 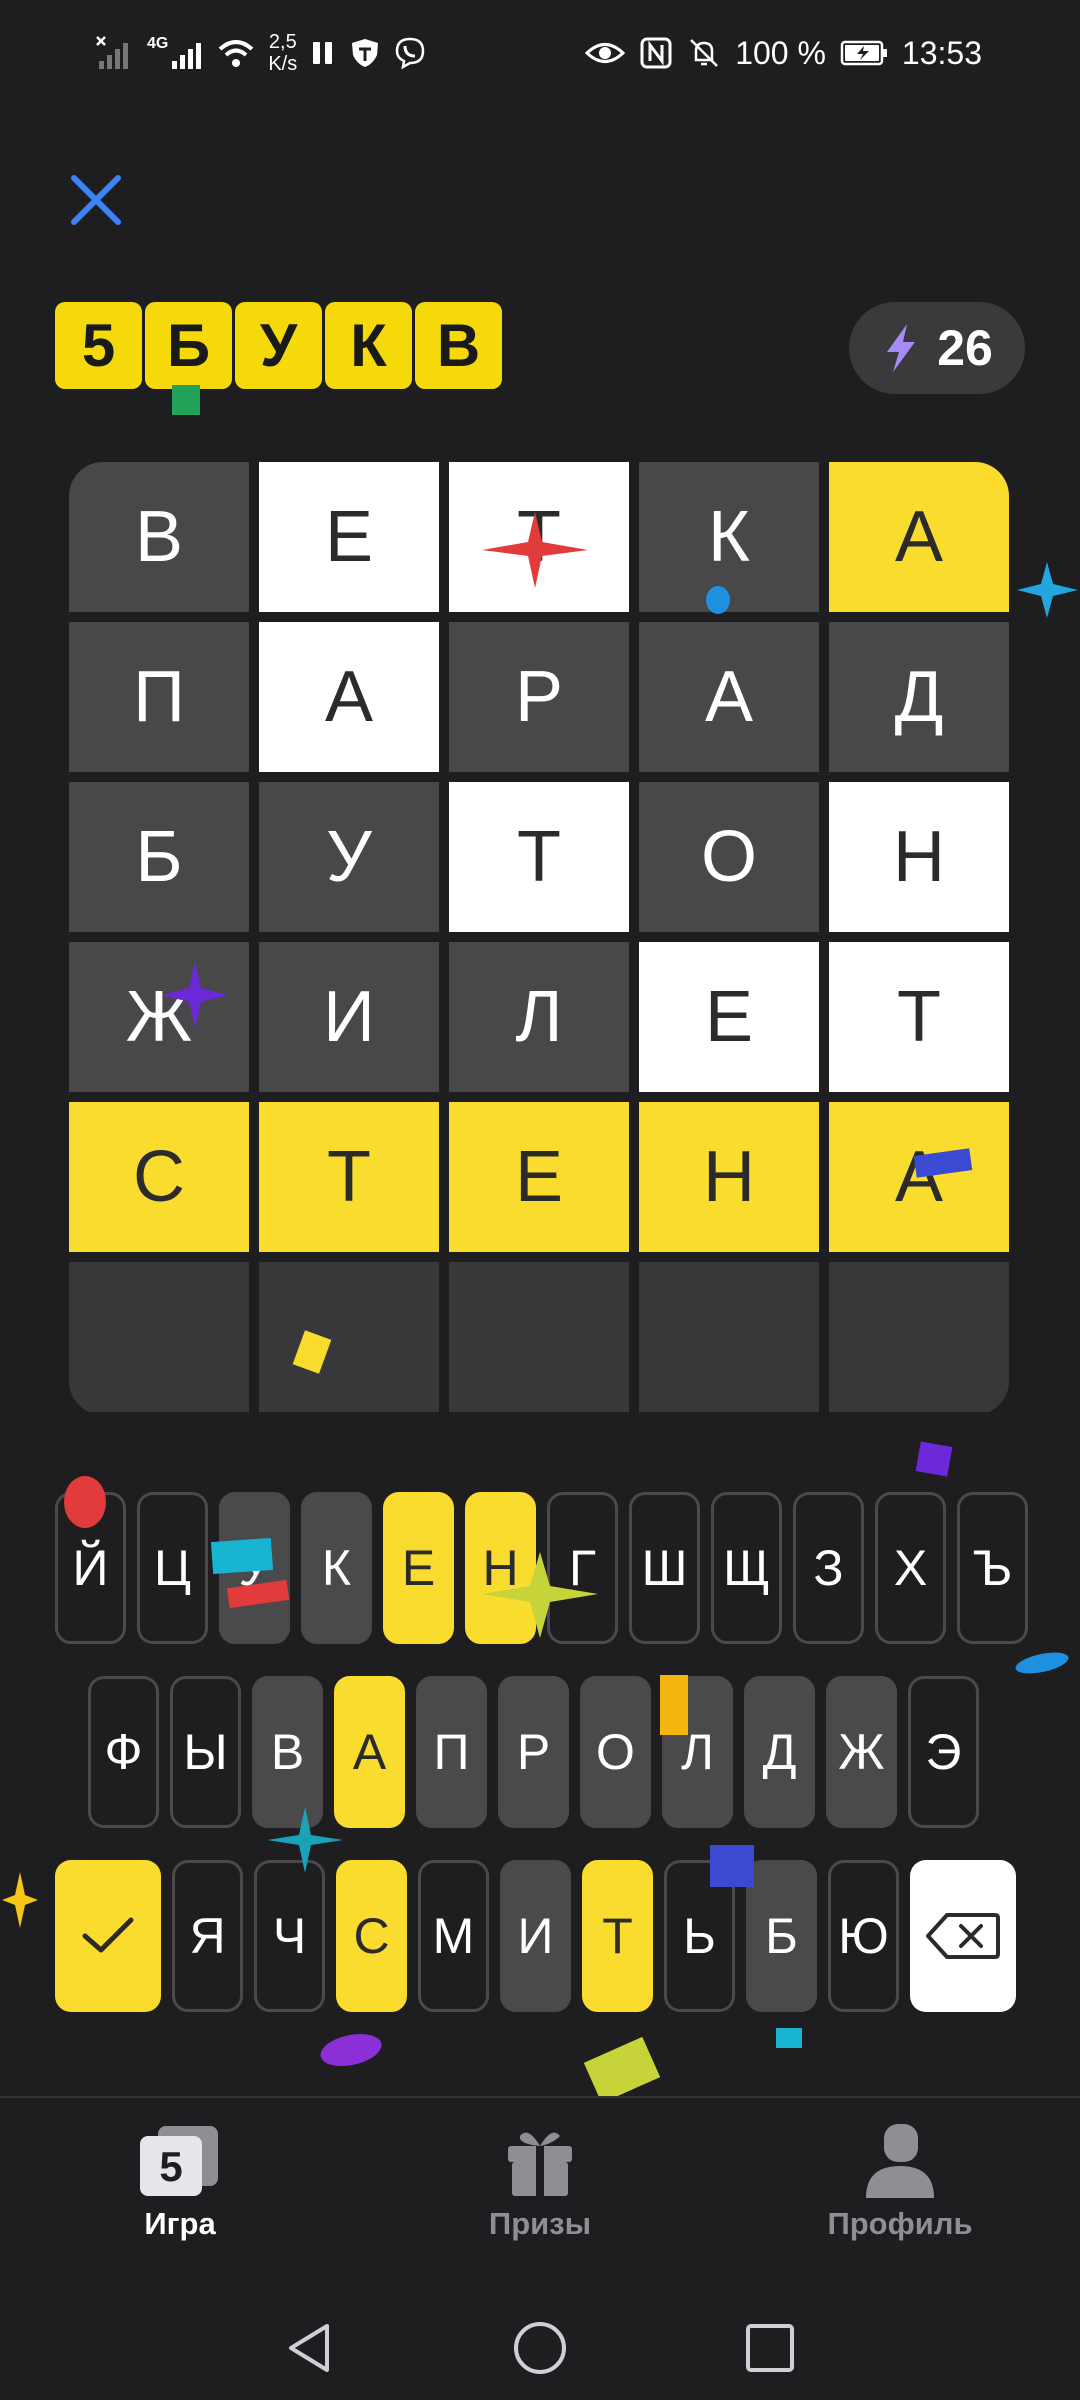 I want to click on key-letter: П, so click(x=451, y=1752).